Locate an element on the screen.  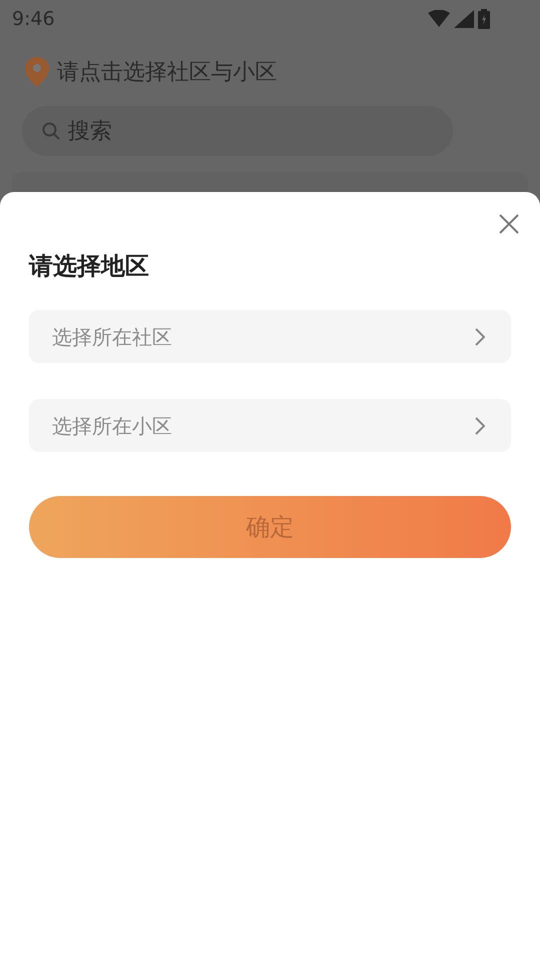
sheet-title: 请选择地区 is located at coordinates (89, 266).